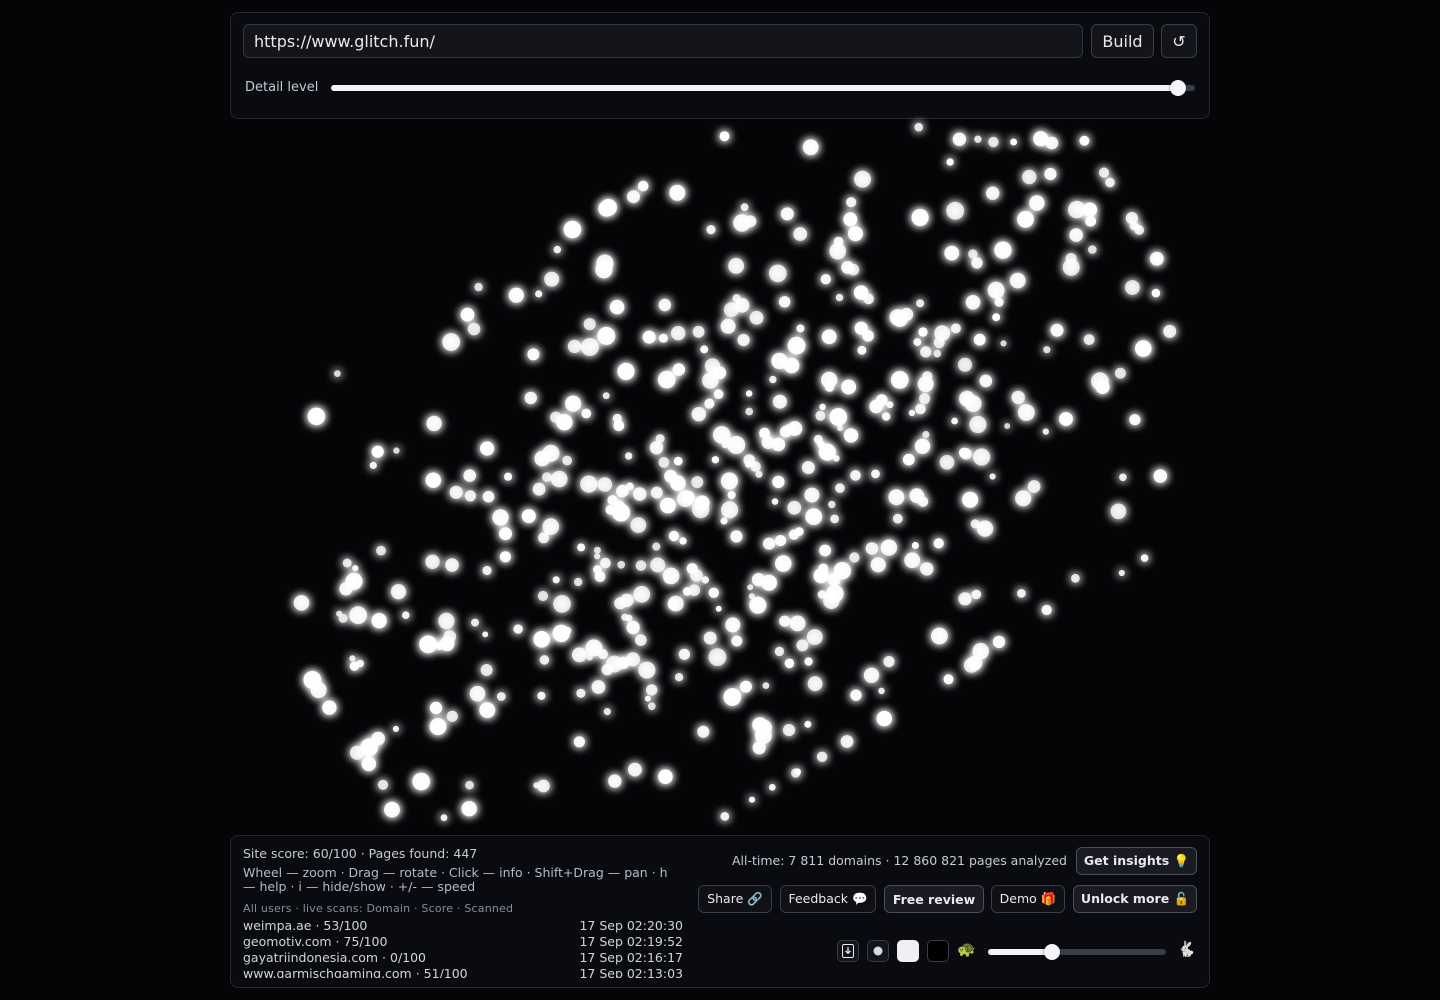 This screenshot has height=1000, width=1440. I want to click on share-button: Share 🔗, so click(735, 899).